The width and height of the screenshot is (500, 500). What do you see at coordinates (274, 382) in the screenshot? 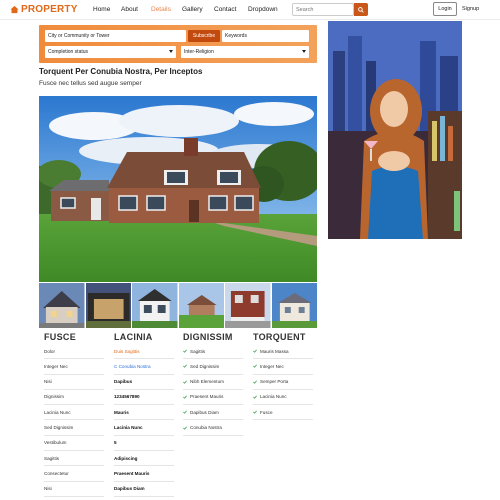
I see `list-item-label: Semper Porta` at bounding box center [274, 382].